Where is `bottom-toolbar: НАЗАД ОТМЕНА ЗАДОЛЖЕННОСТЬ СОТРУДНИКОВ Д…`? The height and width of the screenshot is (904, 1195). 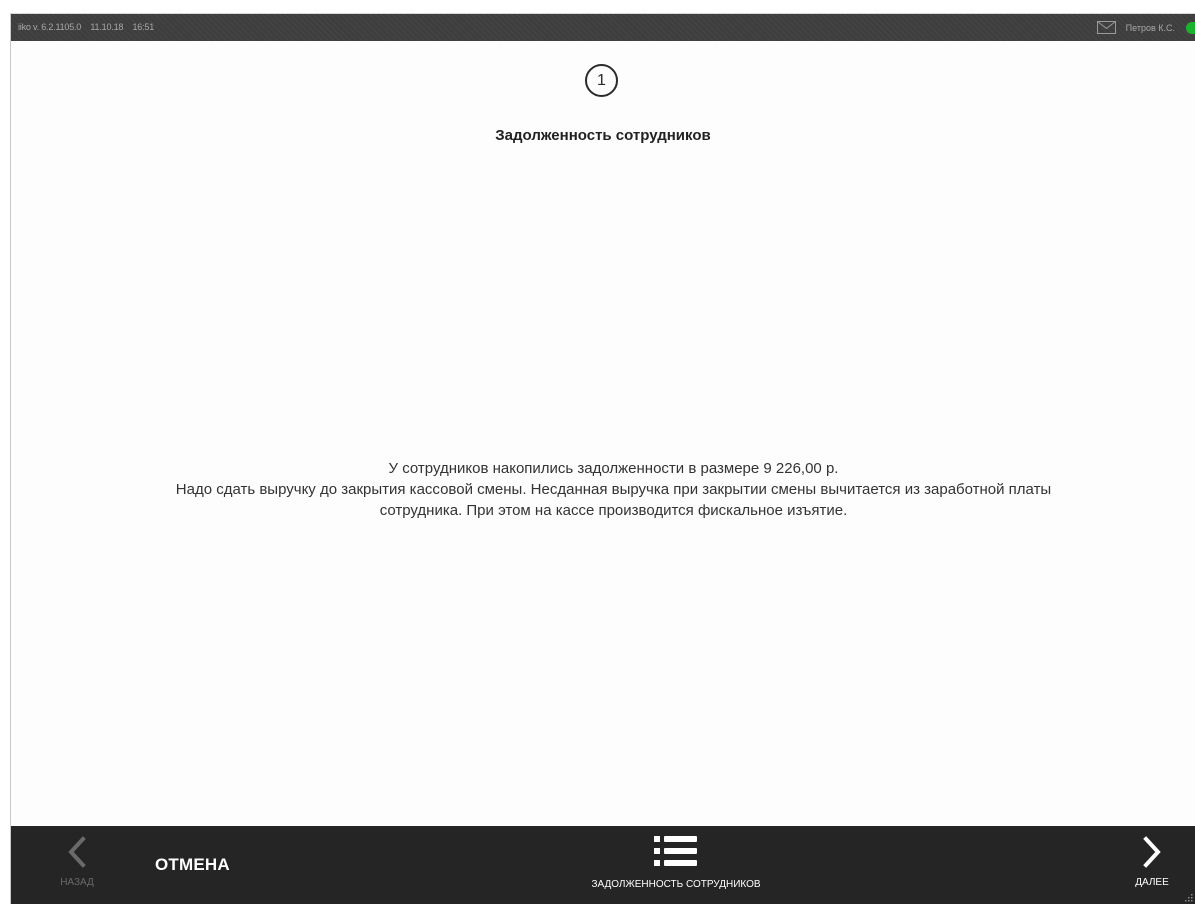
bottom-toolbar: НАЗАД ОТМЕНА ЗАДОЛЖЕННОСТЬ СОТРУДНИКОВ Д… is located at coordinates (603, 865).